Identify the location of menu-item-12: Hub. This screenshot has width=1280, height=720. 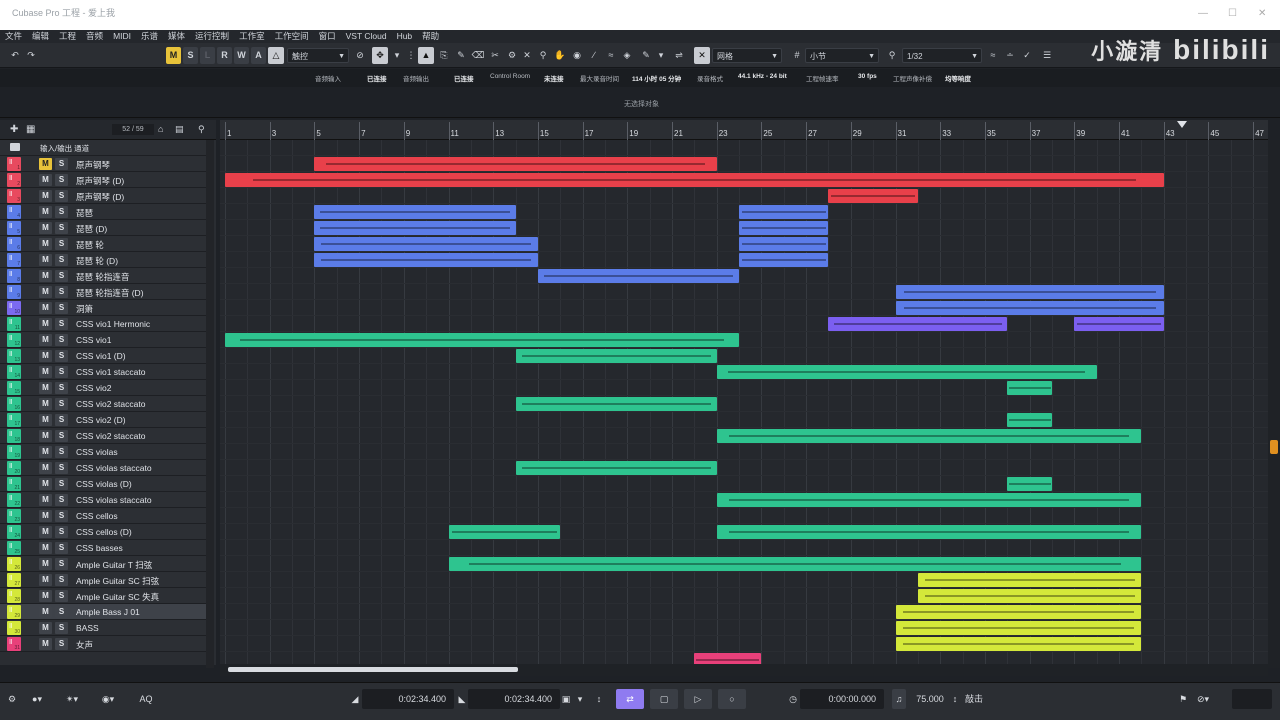
(405, 36).